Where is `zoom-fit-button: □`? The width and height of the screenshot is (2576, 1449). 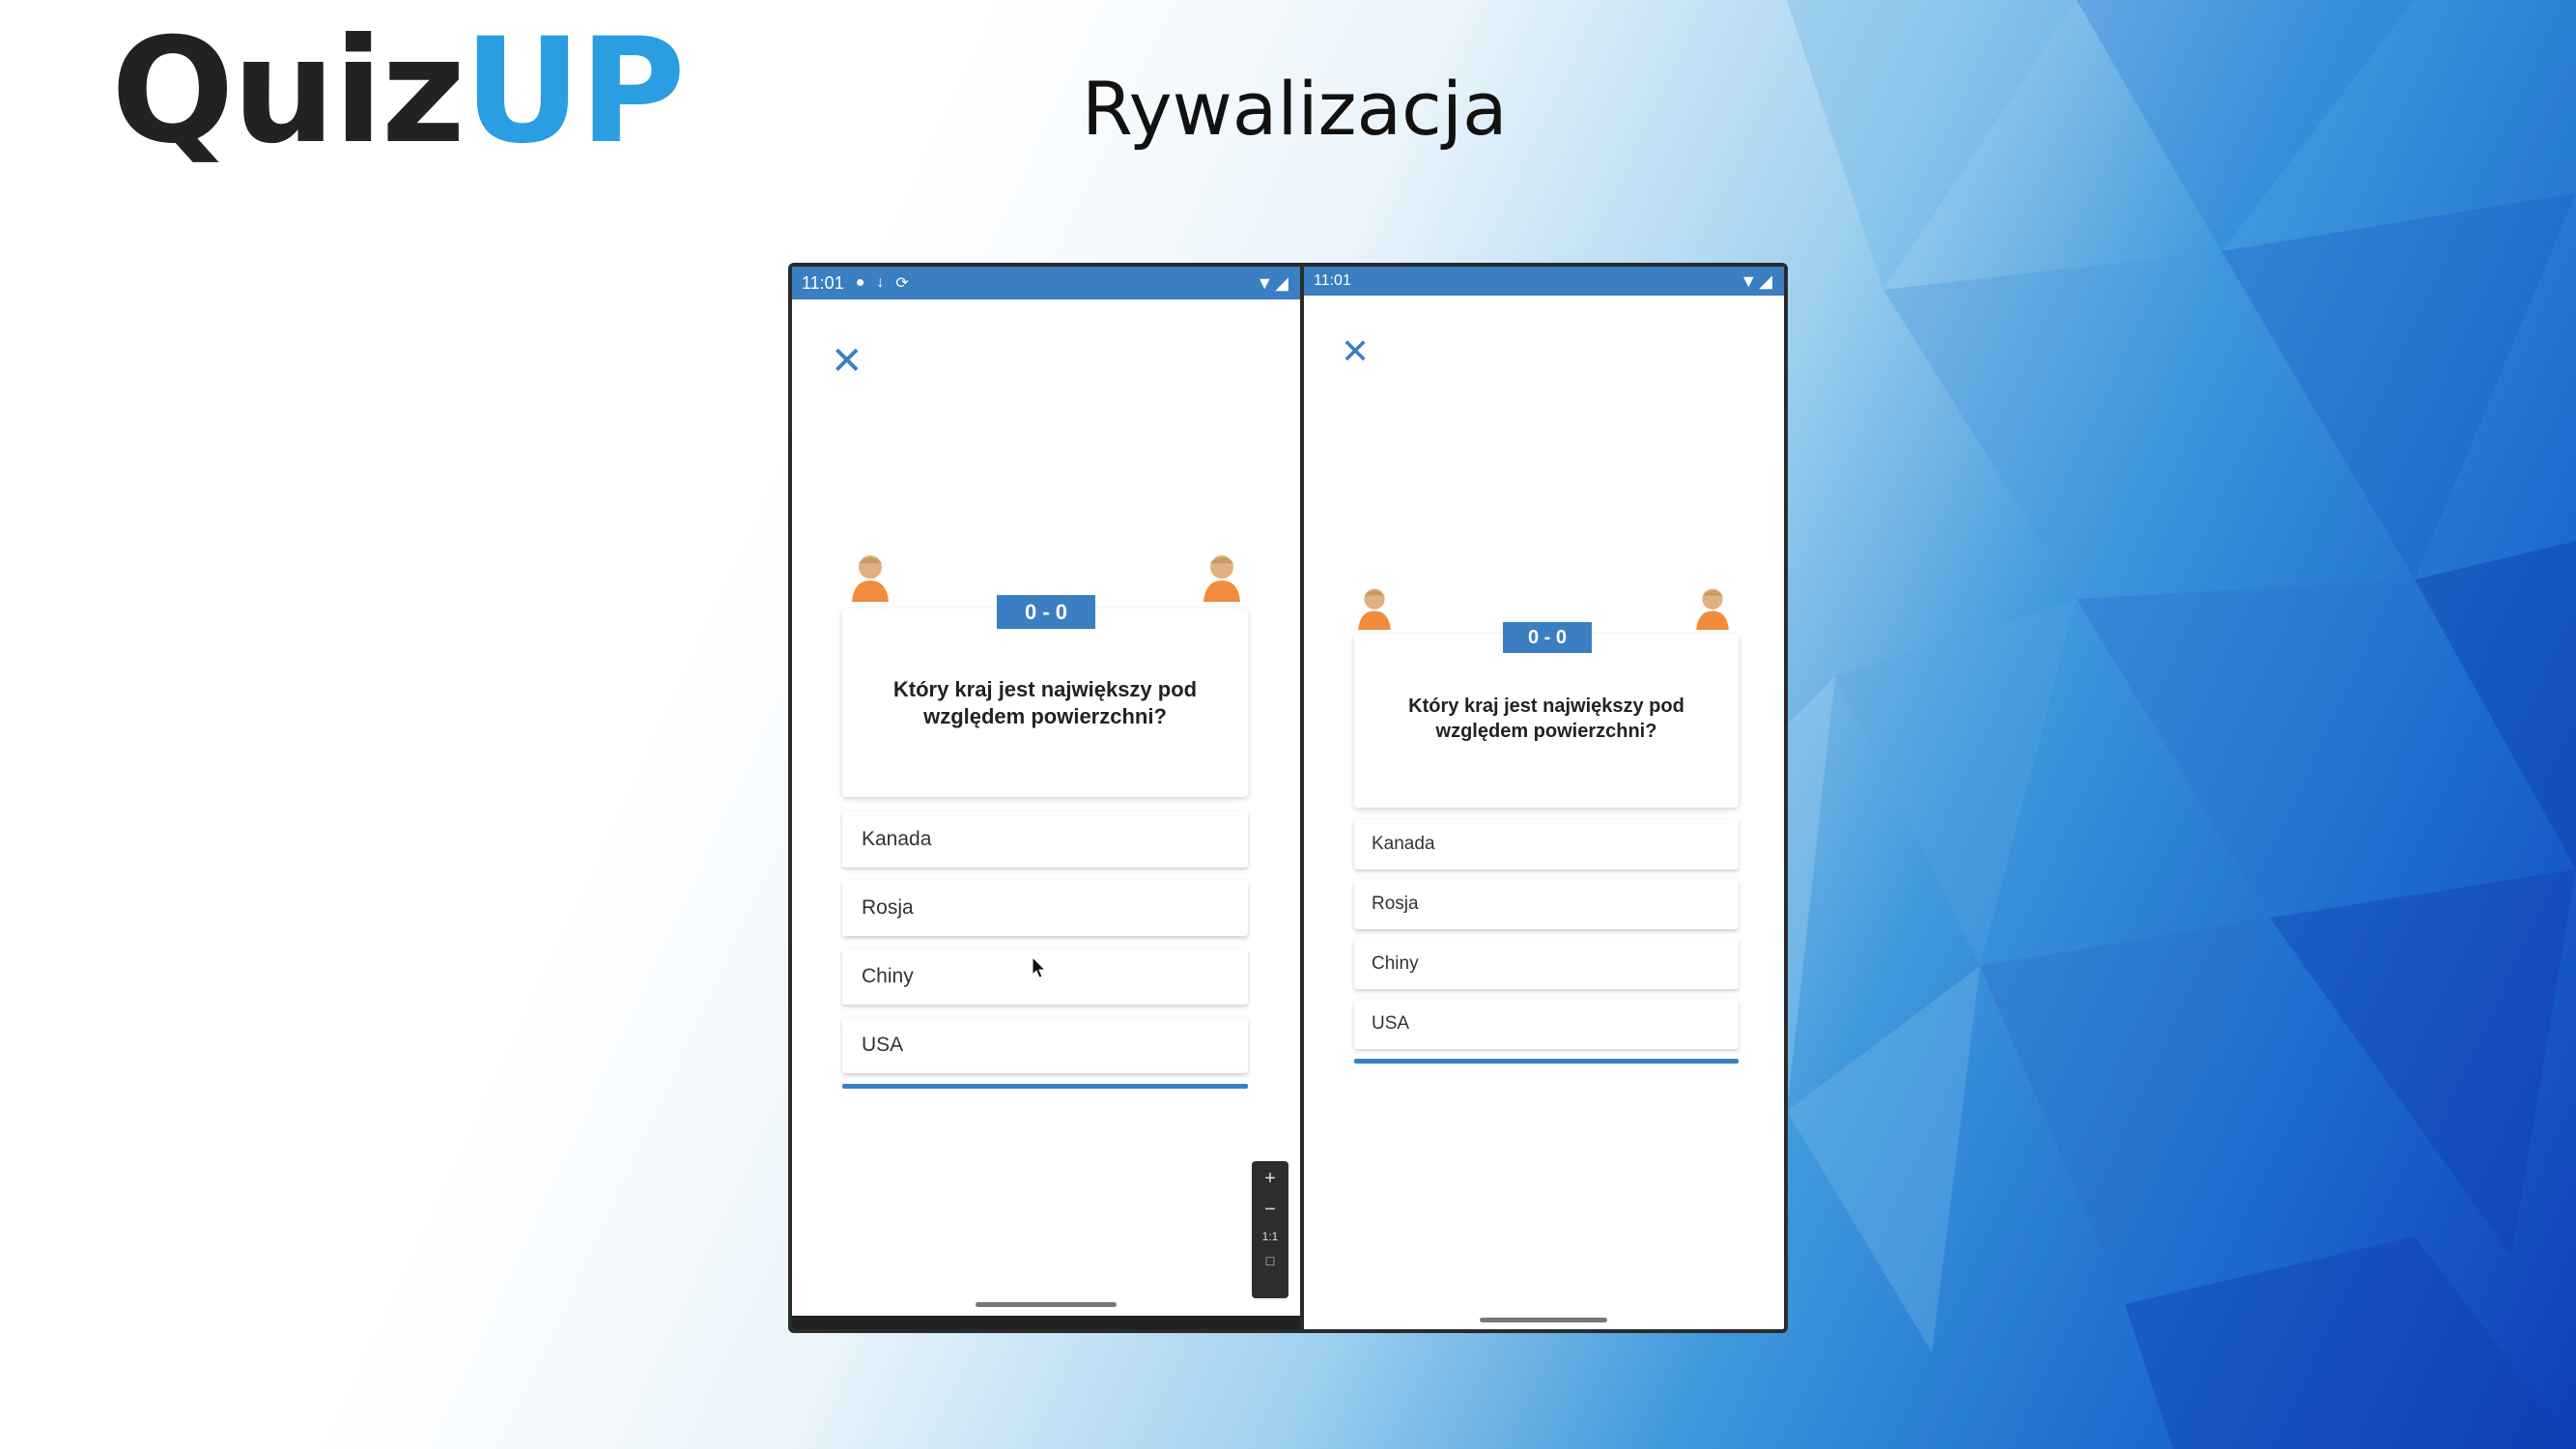 zoom-fit-button: □ is located at coordinates (1270, 1260).